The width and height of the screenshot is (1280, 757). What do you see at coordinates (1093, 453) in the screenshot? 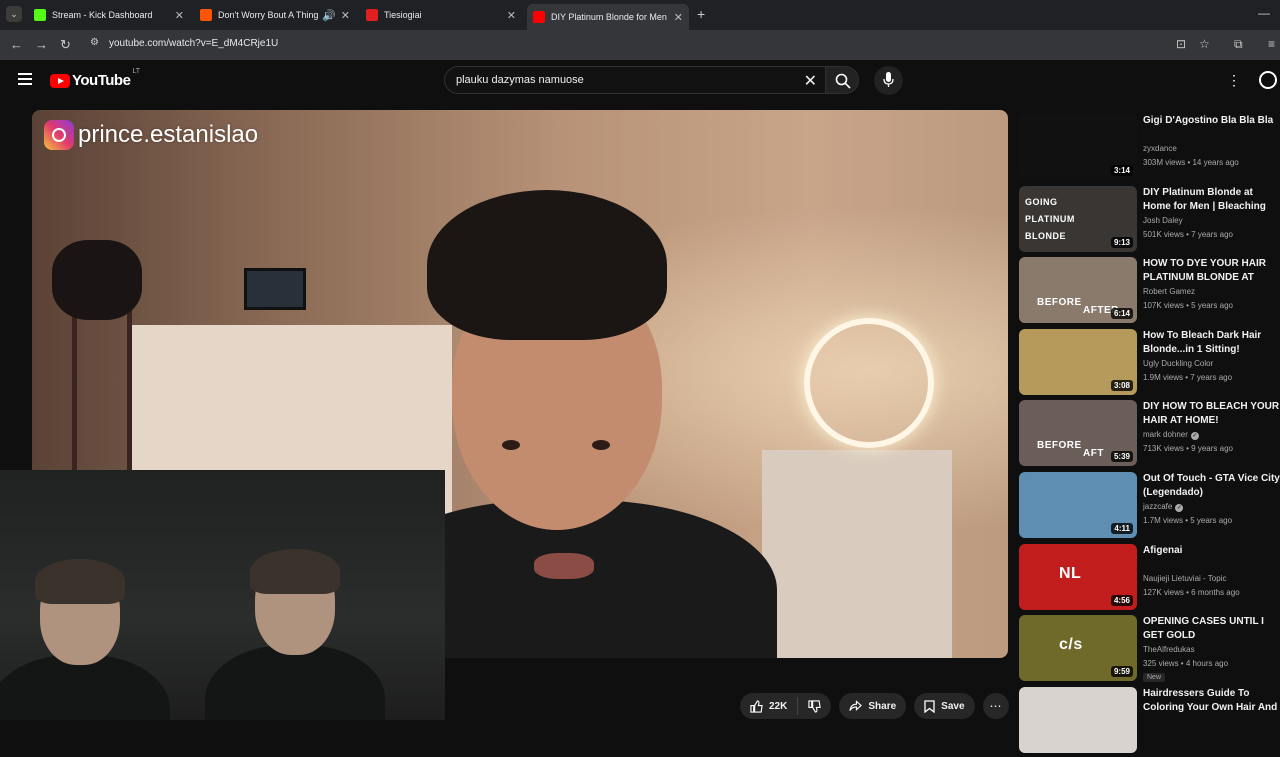
I see `thumbnail-text: AFT` at bounding box center [1093, 453].